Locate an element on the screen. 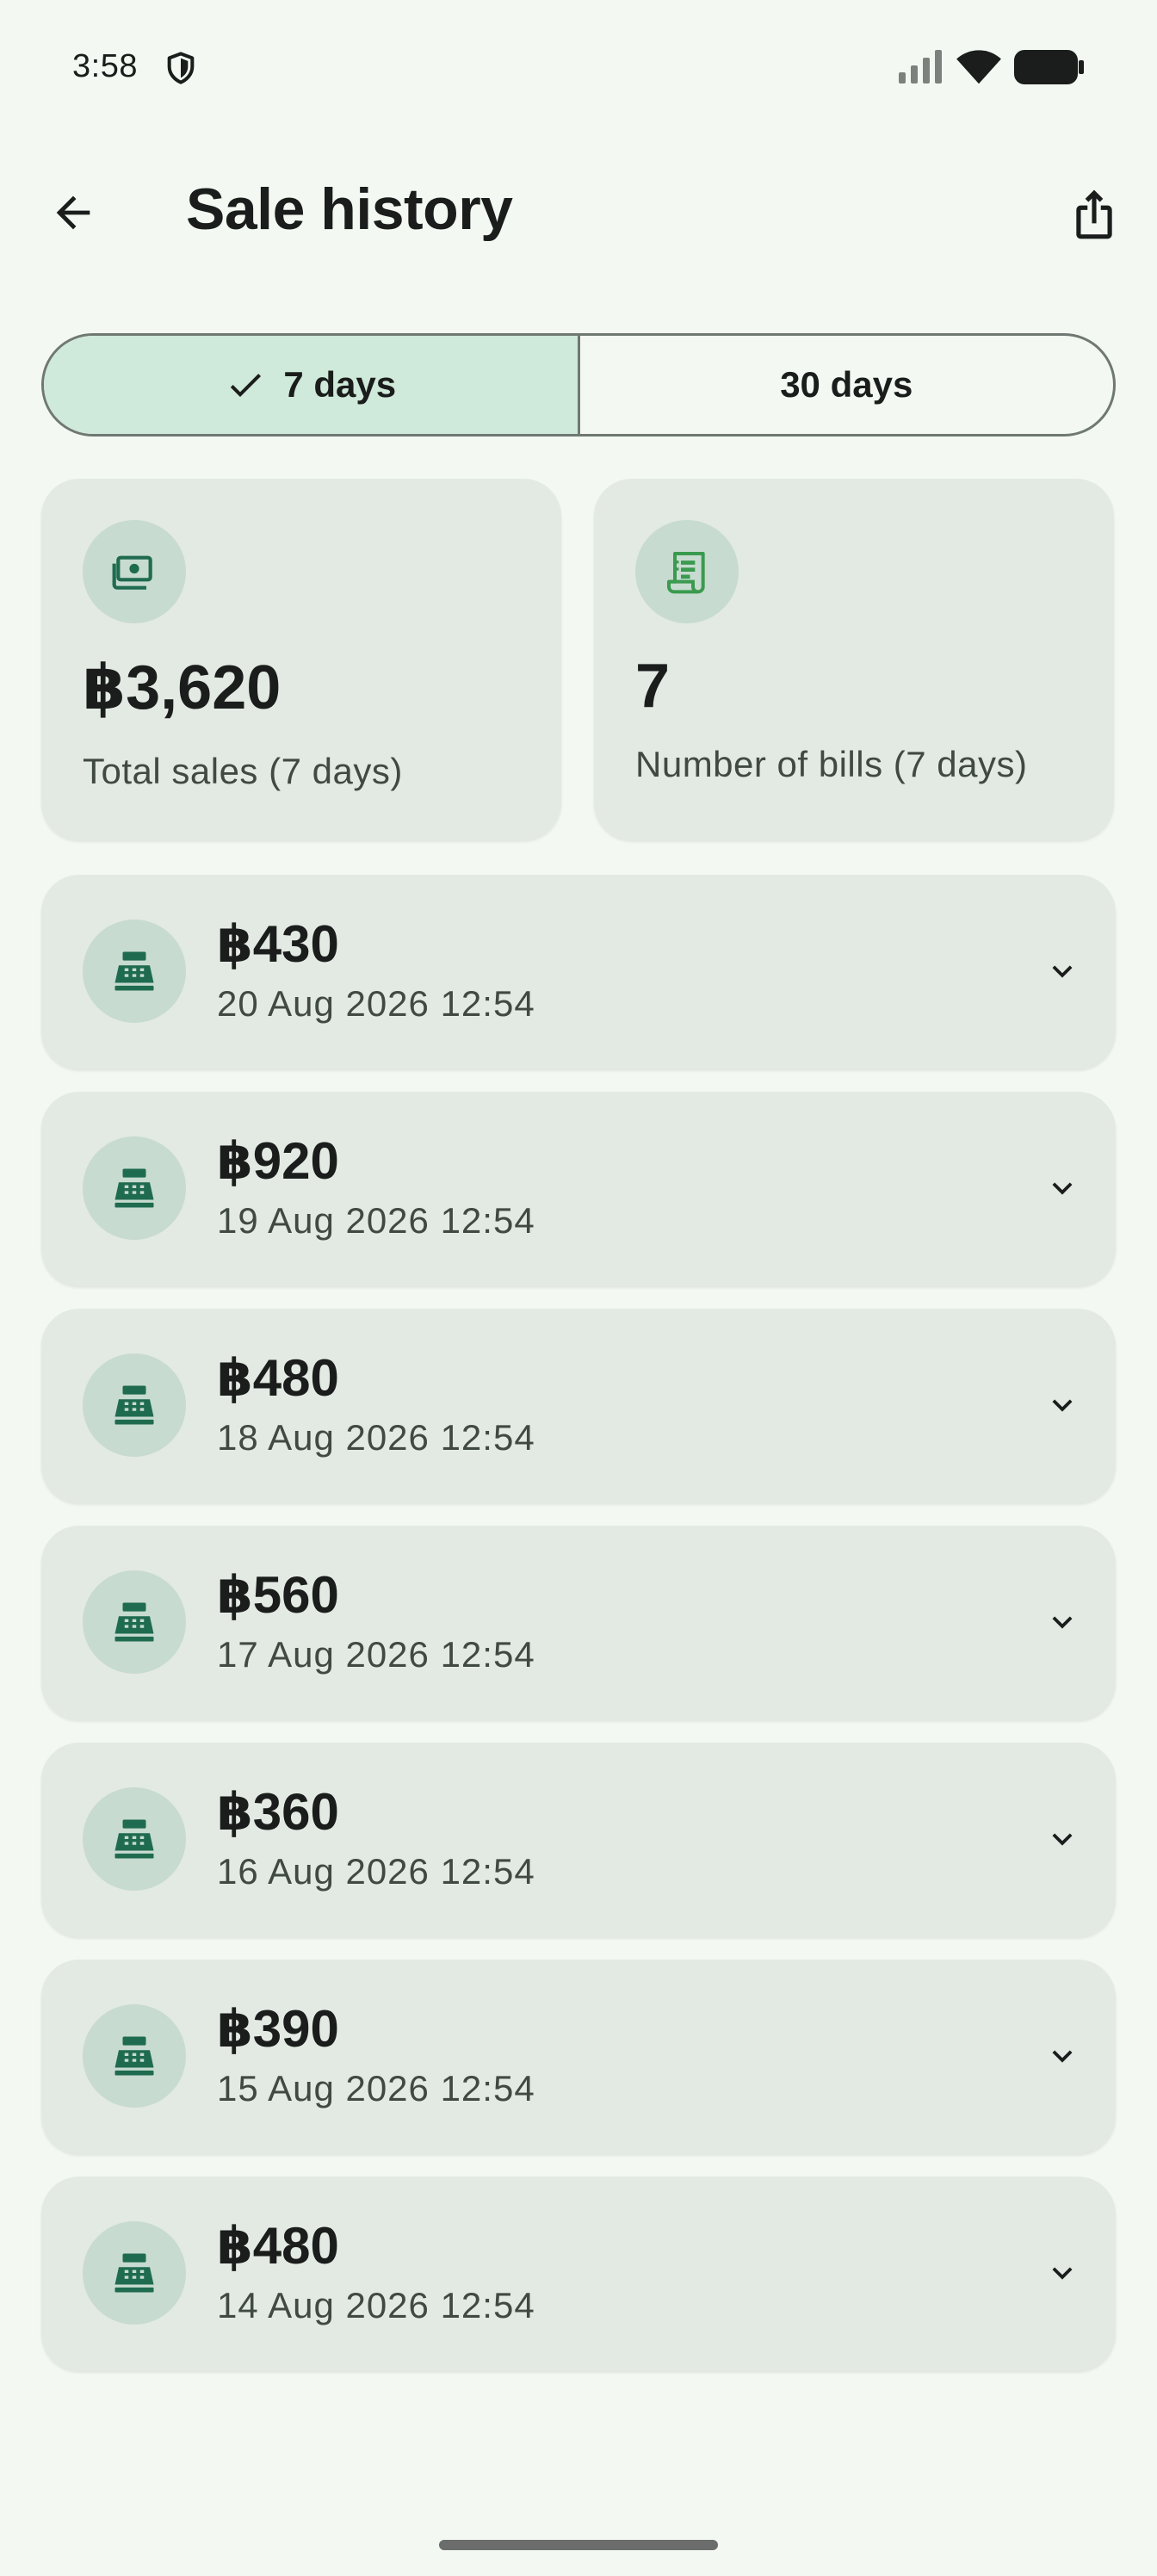 This screenshot has height=2576, width=1157. sale-amount: ฿560 is located at coordinates (278, 1595).